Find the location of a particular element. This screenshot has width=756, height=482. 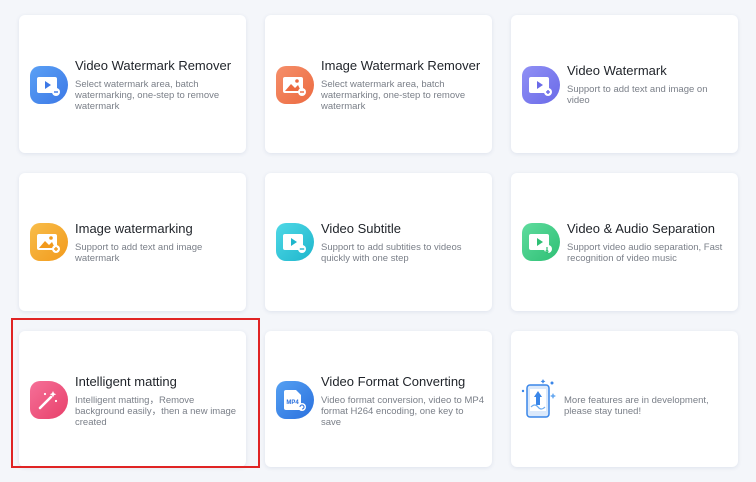

feature-title: Image Watermark Remover is located at coordinates (401, 65).